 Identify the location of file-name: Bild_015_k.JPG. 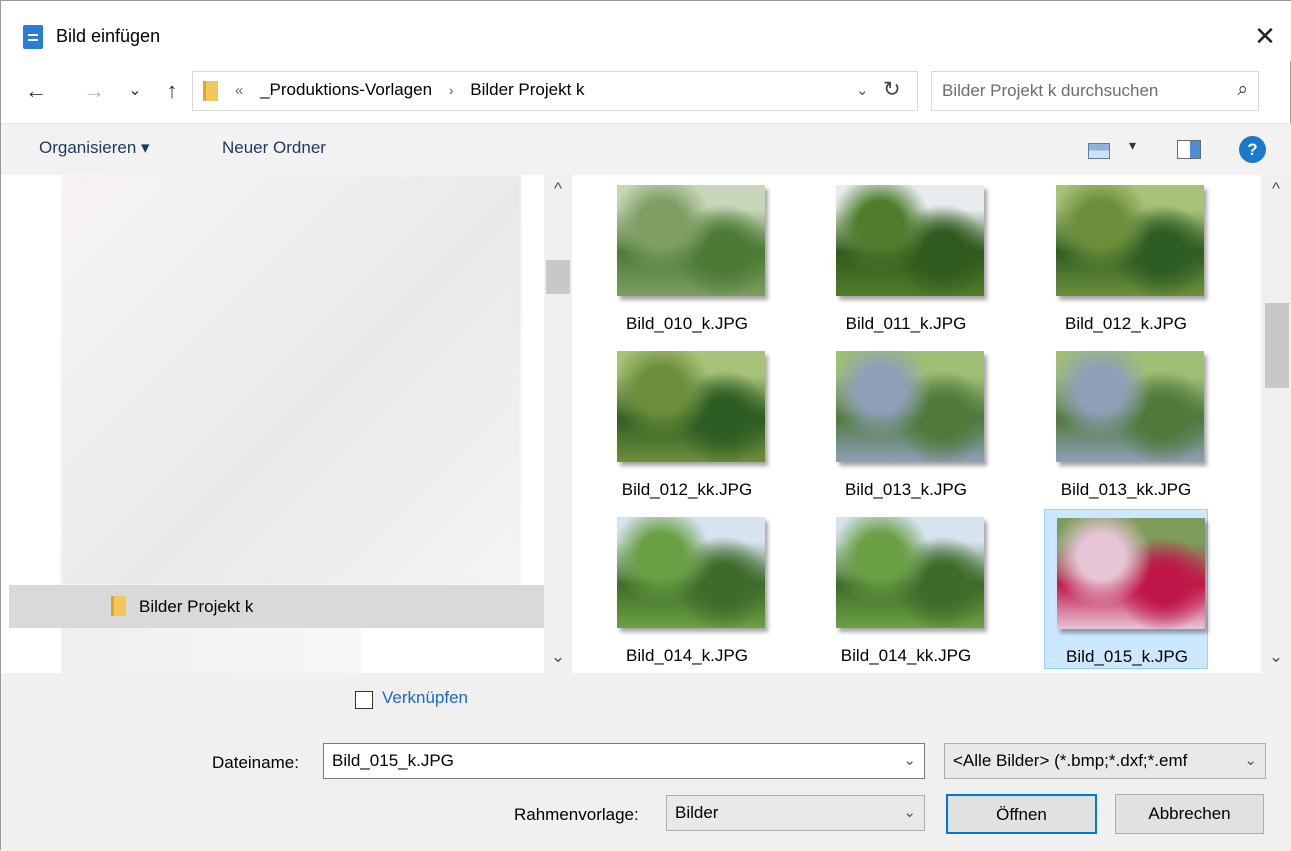
(1127, 656).